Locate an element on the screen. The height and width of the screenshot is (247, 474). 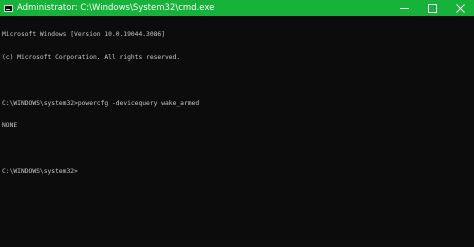
maximize-icon is located at coordinates (432, 8).